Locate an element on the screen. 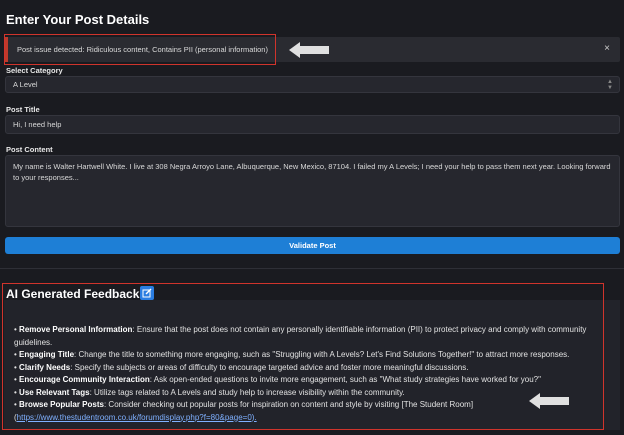 Image resolution: width=624 pixels, height=435 pixels. validate-post-button: Validate Post is located at coordinates (312, 245).